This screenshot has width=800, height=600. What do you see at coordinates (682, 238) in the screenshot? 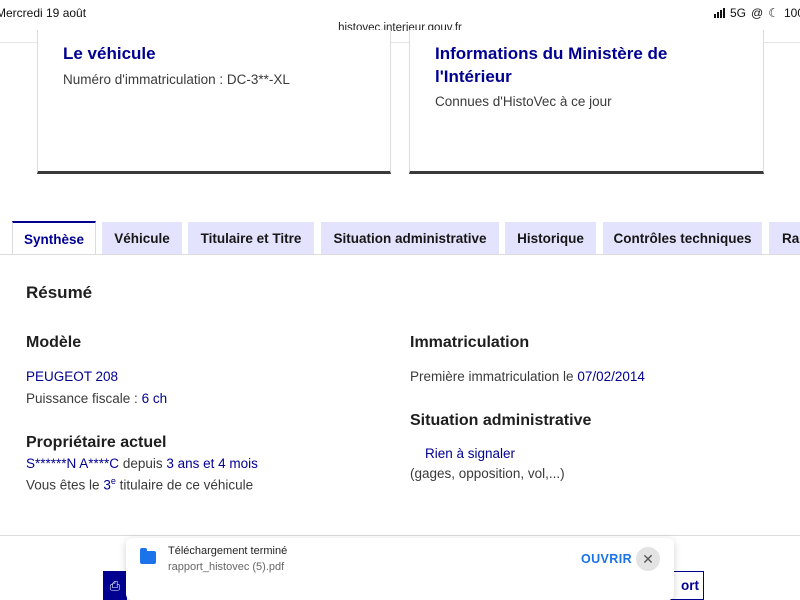
I see `tab-controles: Contrôles techniques` at bounding box center [682, 238].